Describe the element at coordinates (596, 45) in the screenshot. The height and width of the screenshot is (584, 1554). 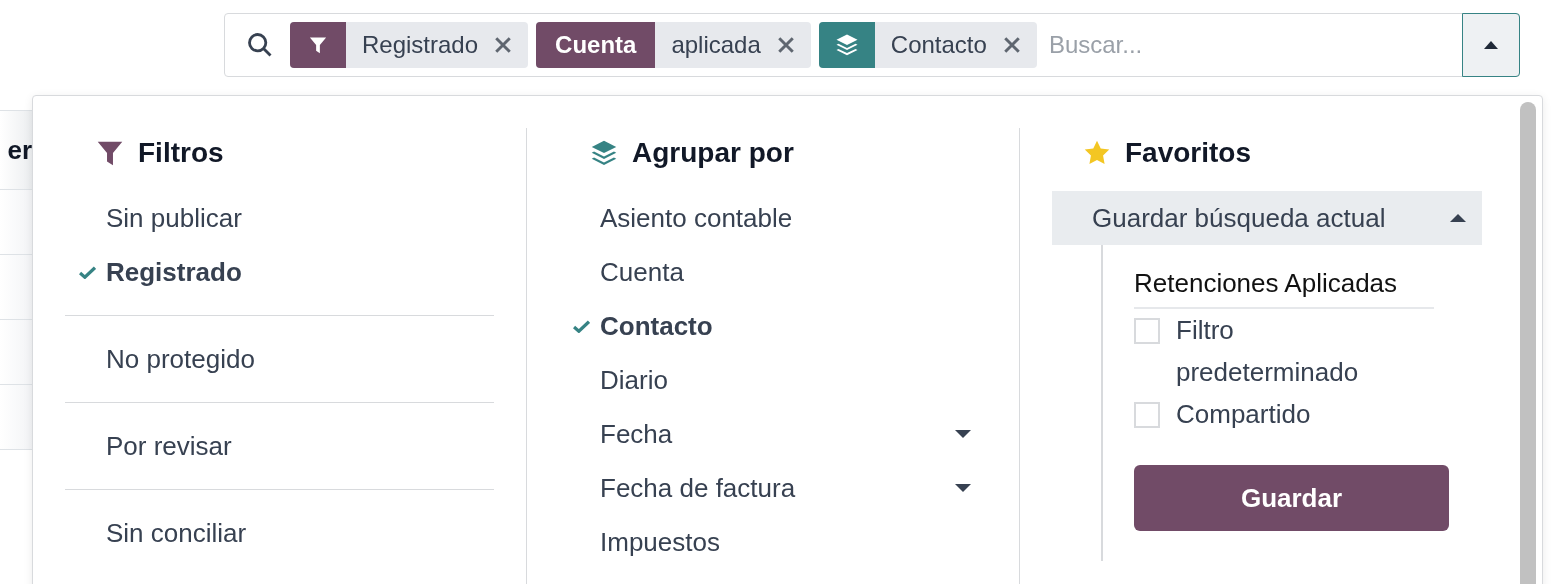
I see `facet-field-label: Cuenta` at that location.